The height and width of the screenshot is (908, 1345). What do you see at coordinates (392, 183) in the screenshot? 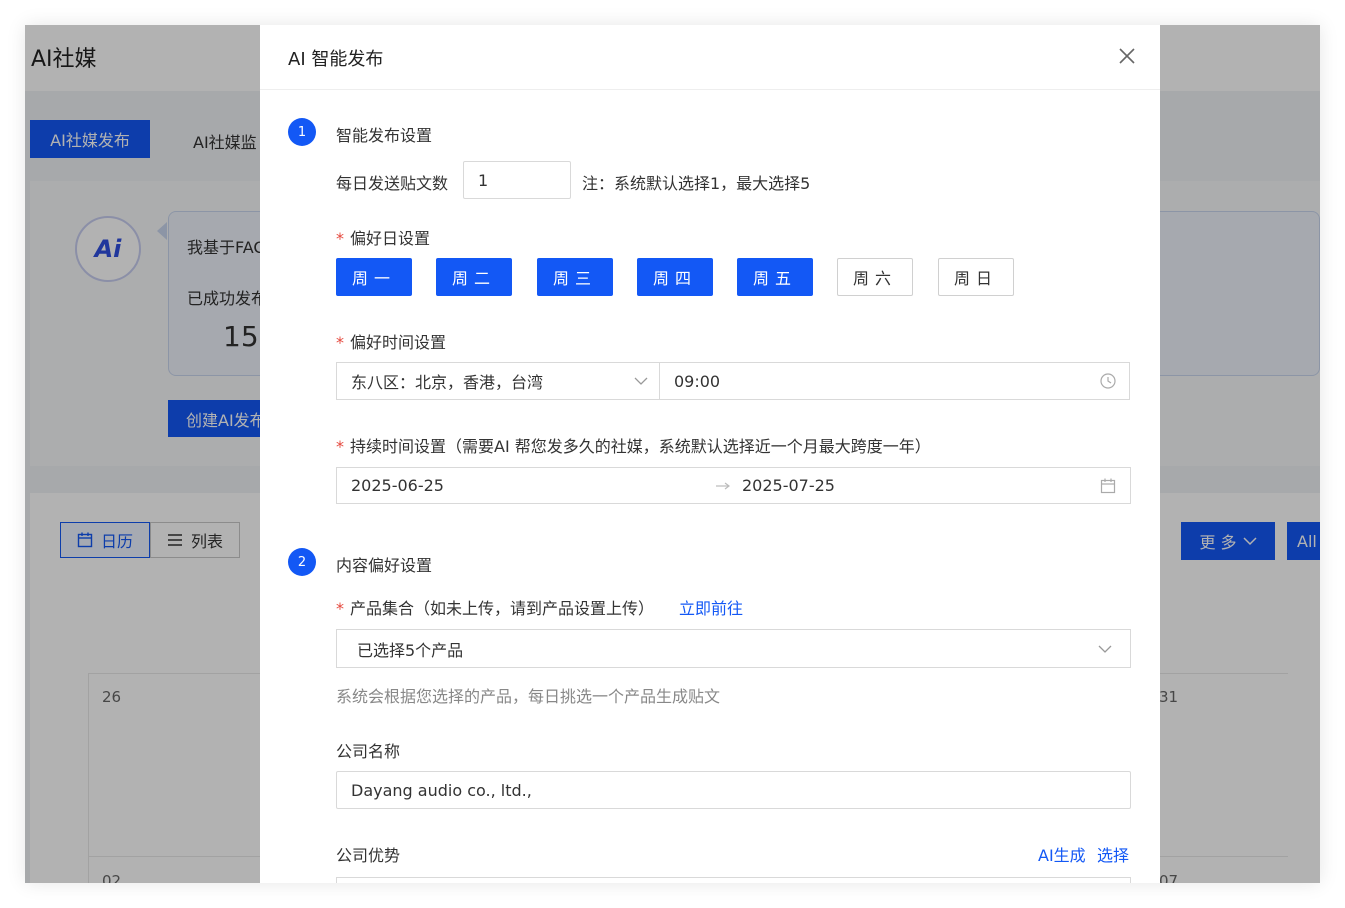
I see `daily-posts-label: 每日发送贴文数` at bounding box center [392, 183].